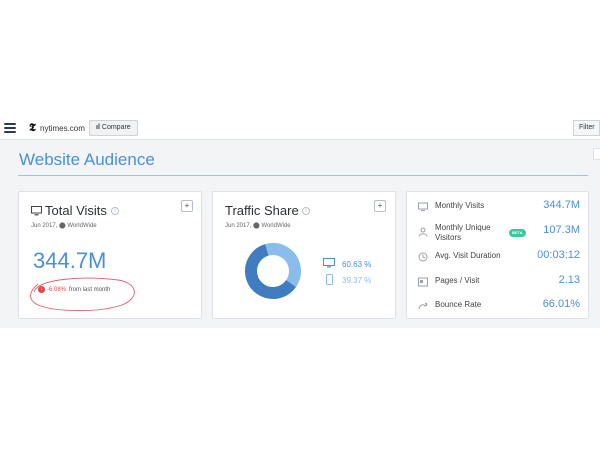  Describe the element at coordinates (517, 233) in the screenshot. I see `beta-badge: BETA` at that location.